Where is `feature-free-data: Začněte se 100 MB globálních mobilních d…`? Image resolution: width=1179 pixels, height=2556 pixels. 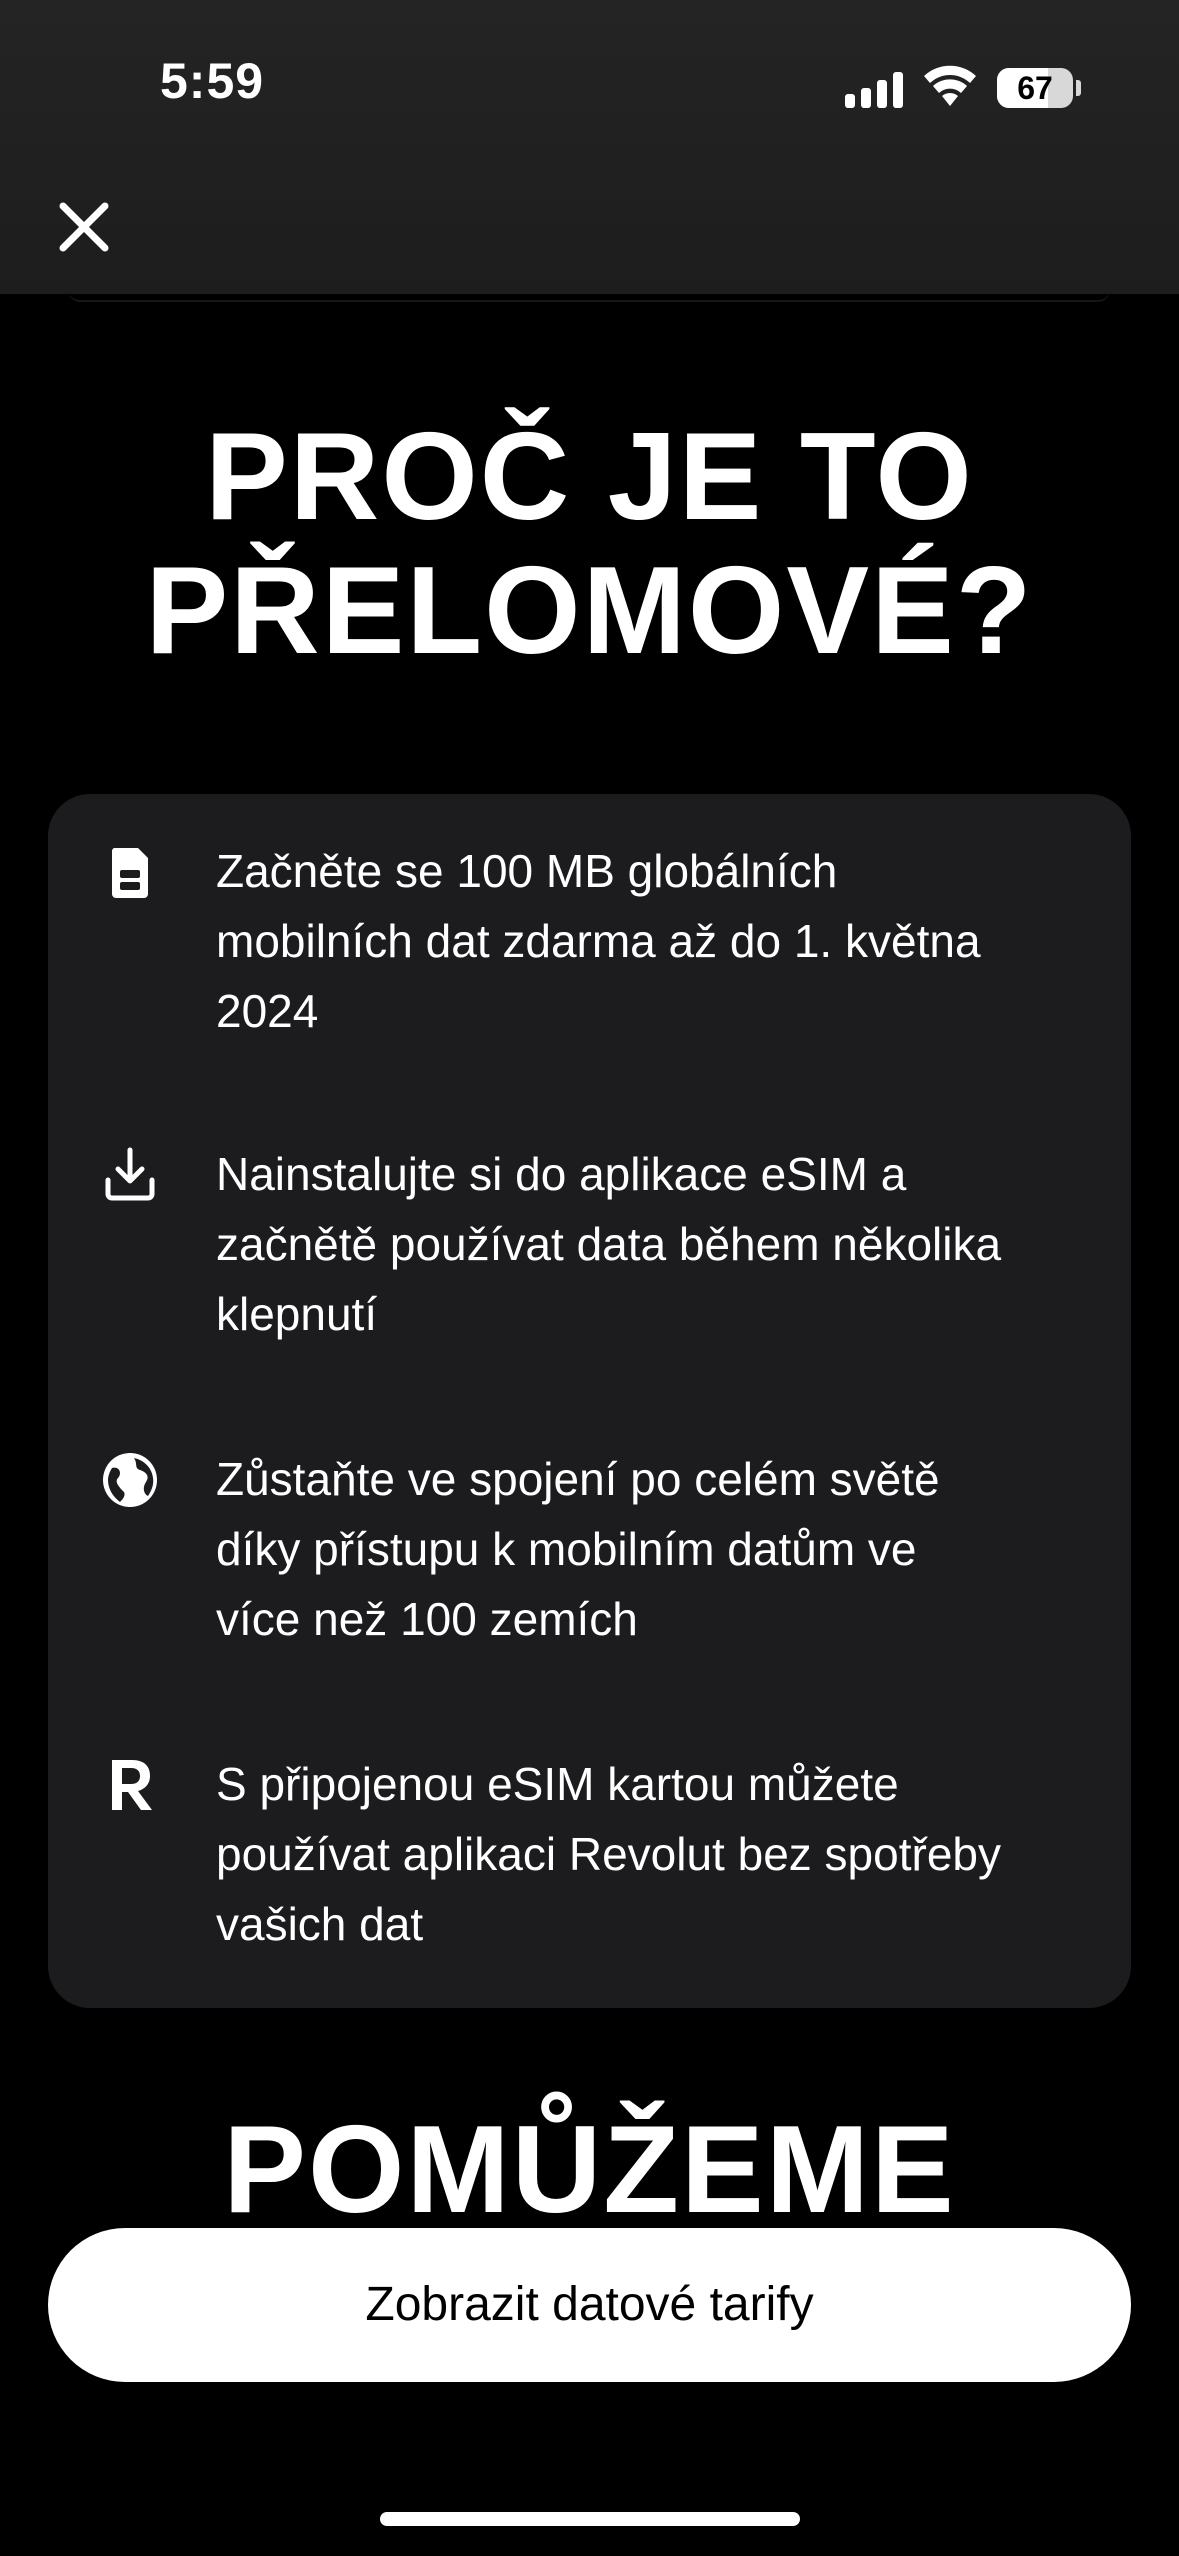 feature-free-data: Začněte se 100 MB globálních mobilních d… is located at coordinates (676, 941).